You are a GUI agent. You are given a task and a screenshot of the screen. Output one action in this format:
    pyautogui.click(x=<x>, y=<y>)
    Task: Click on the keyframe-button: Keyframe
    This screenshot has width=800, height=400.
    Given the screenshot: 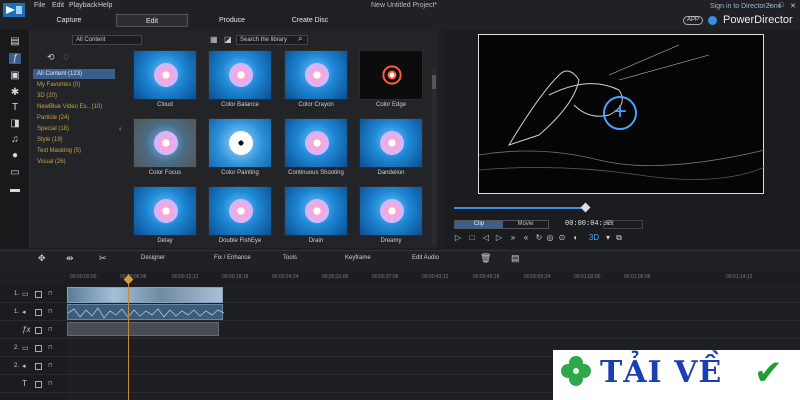 What is the action you would take?
    pyautogui.click(x=358, y=258)
    